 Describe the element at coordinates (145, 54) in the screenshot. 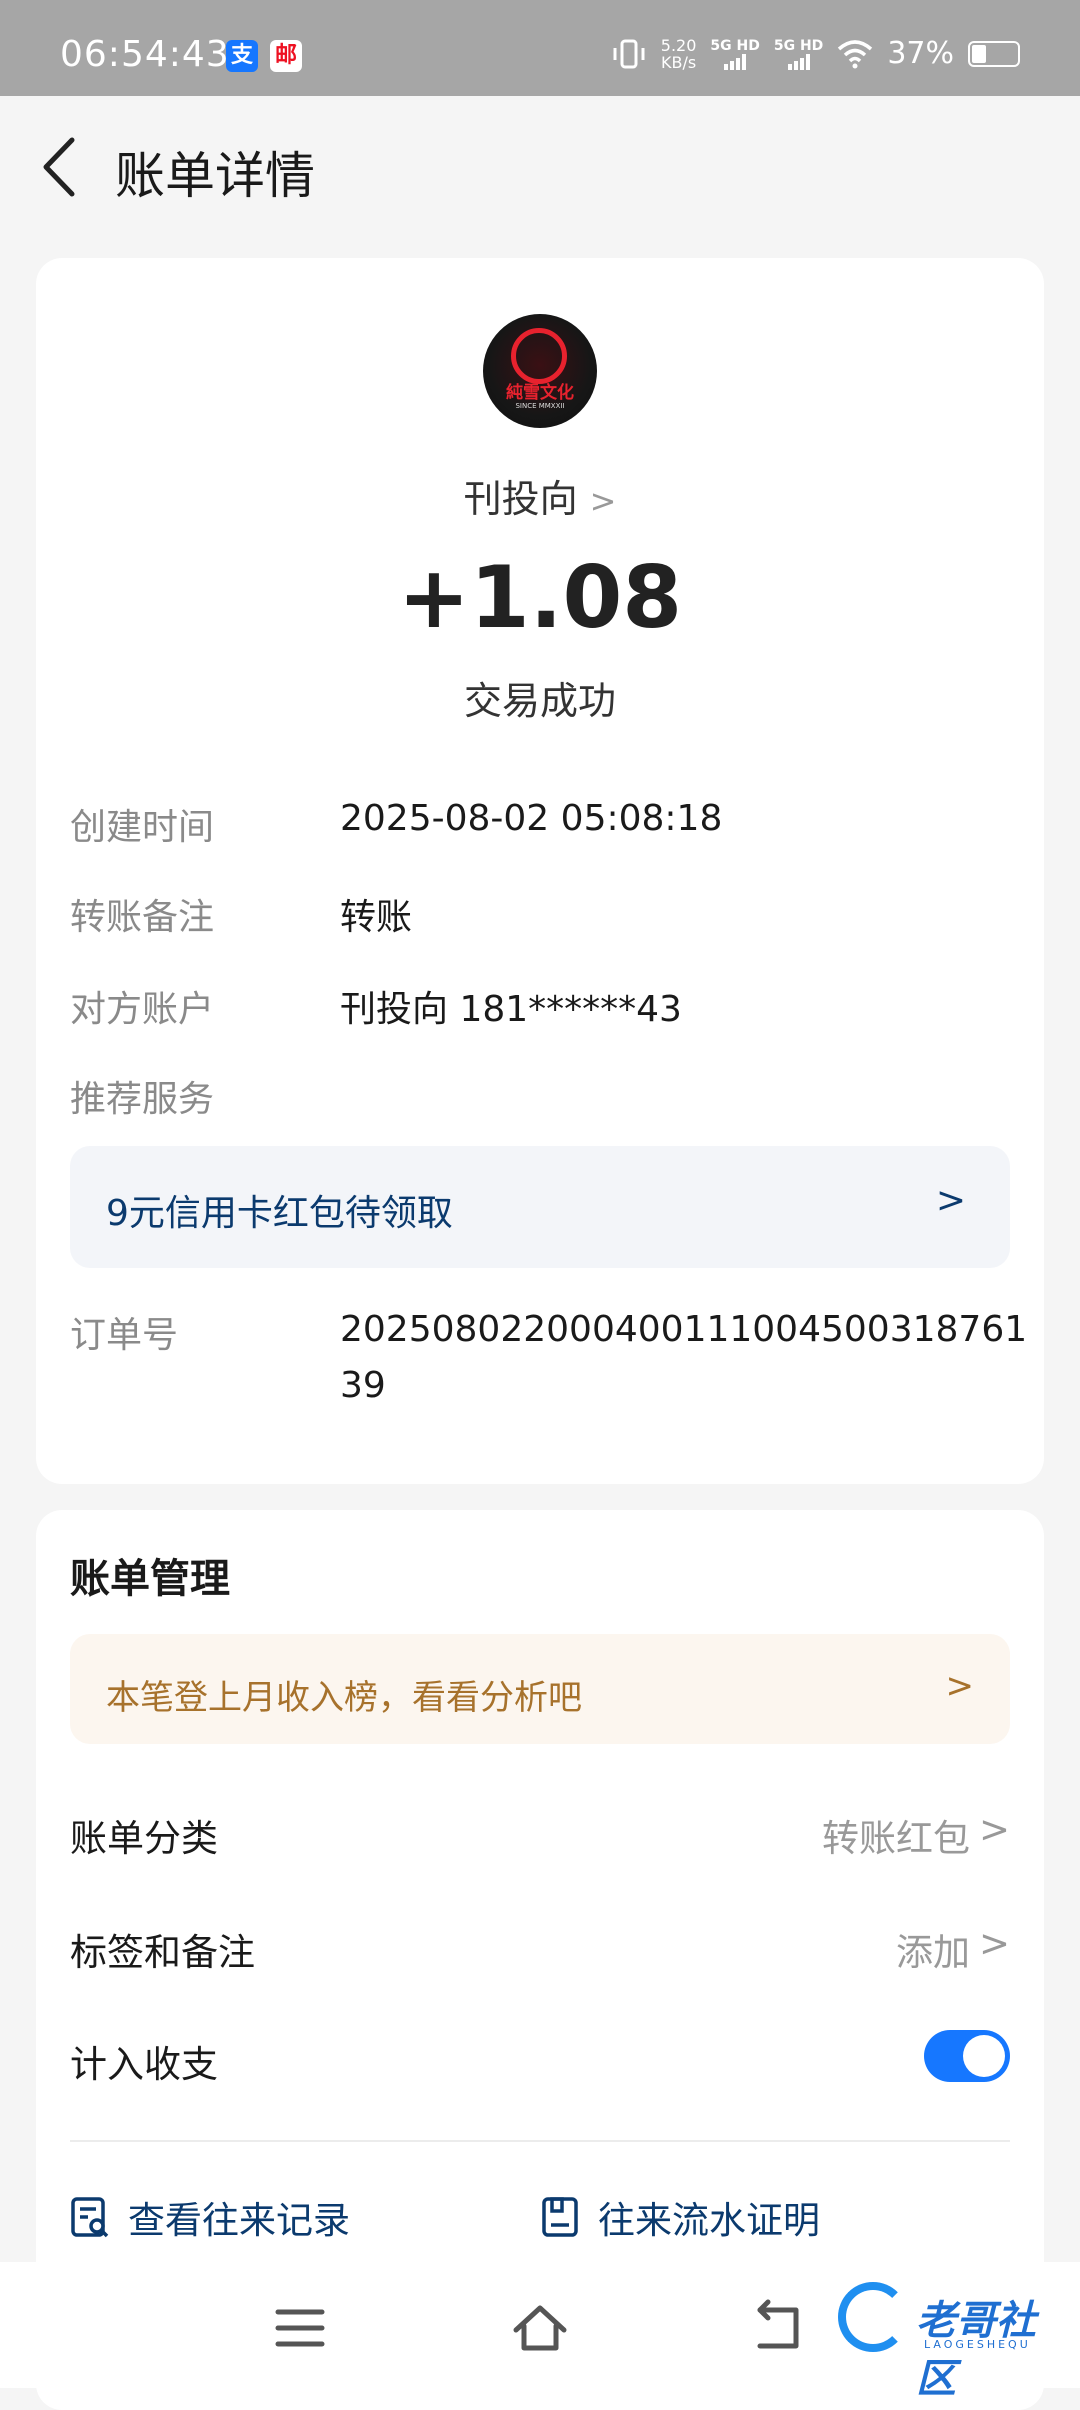

I see `status-time: 06:54:43` at that location.